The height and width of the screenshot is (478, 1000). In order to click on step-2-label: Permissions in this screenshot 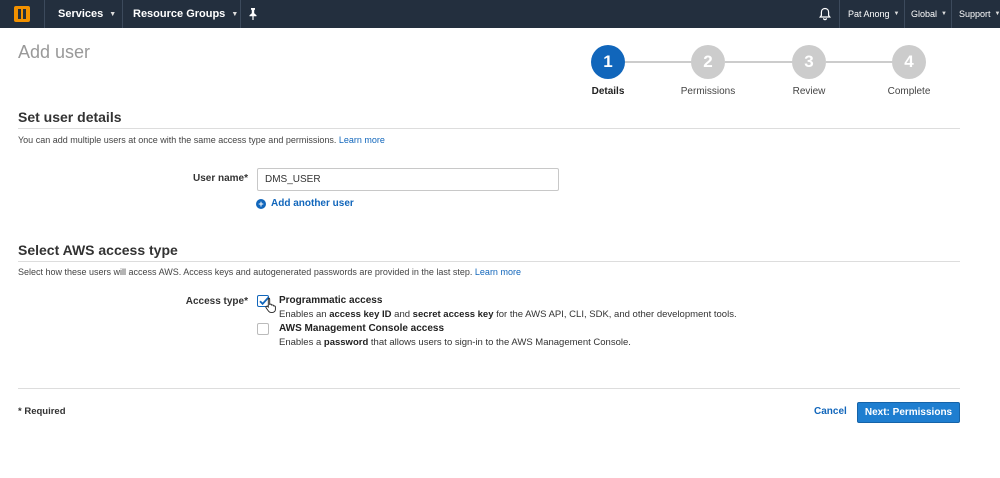, I will do `click(708, 91)`.